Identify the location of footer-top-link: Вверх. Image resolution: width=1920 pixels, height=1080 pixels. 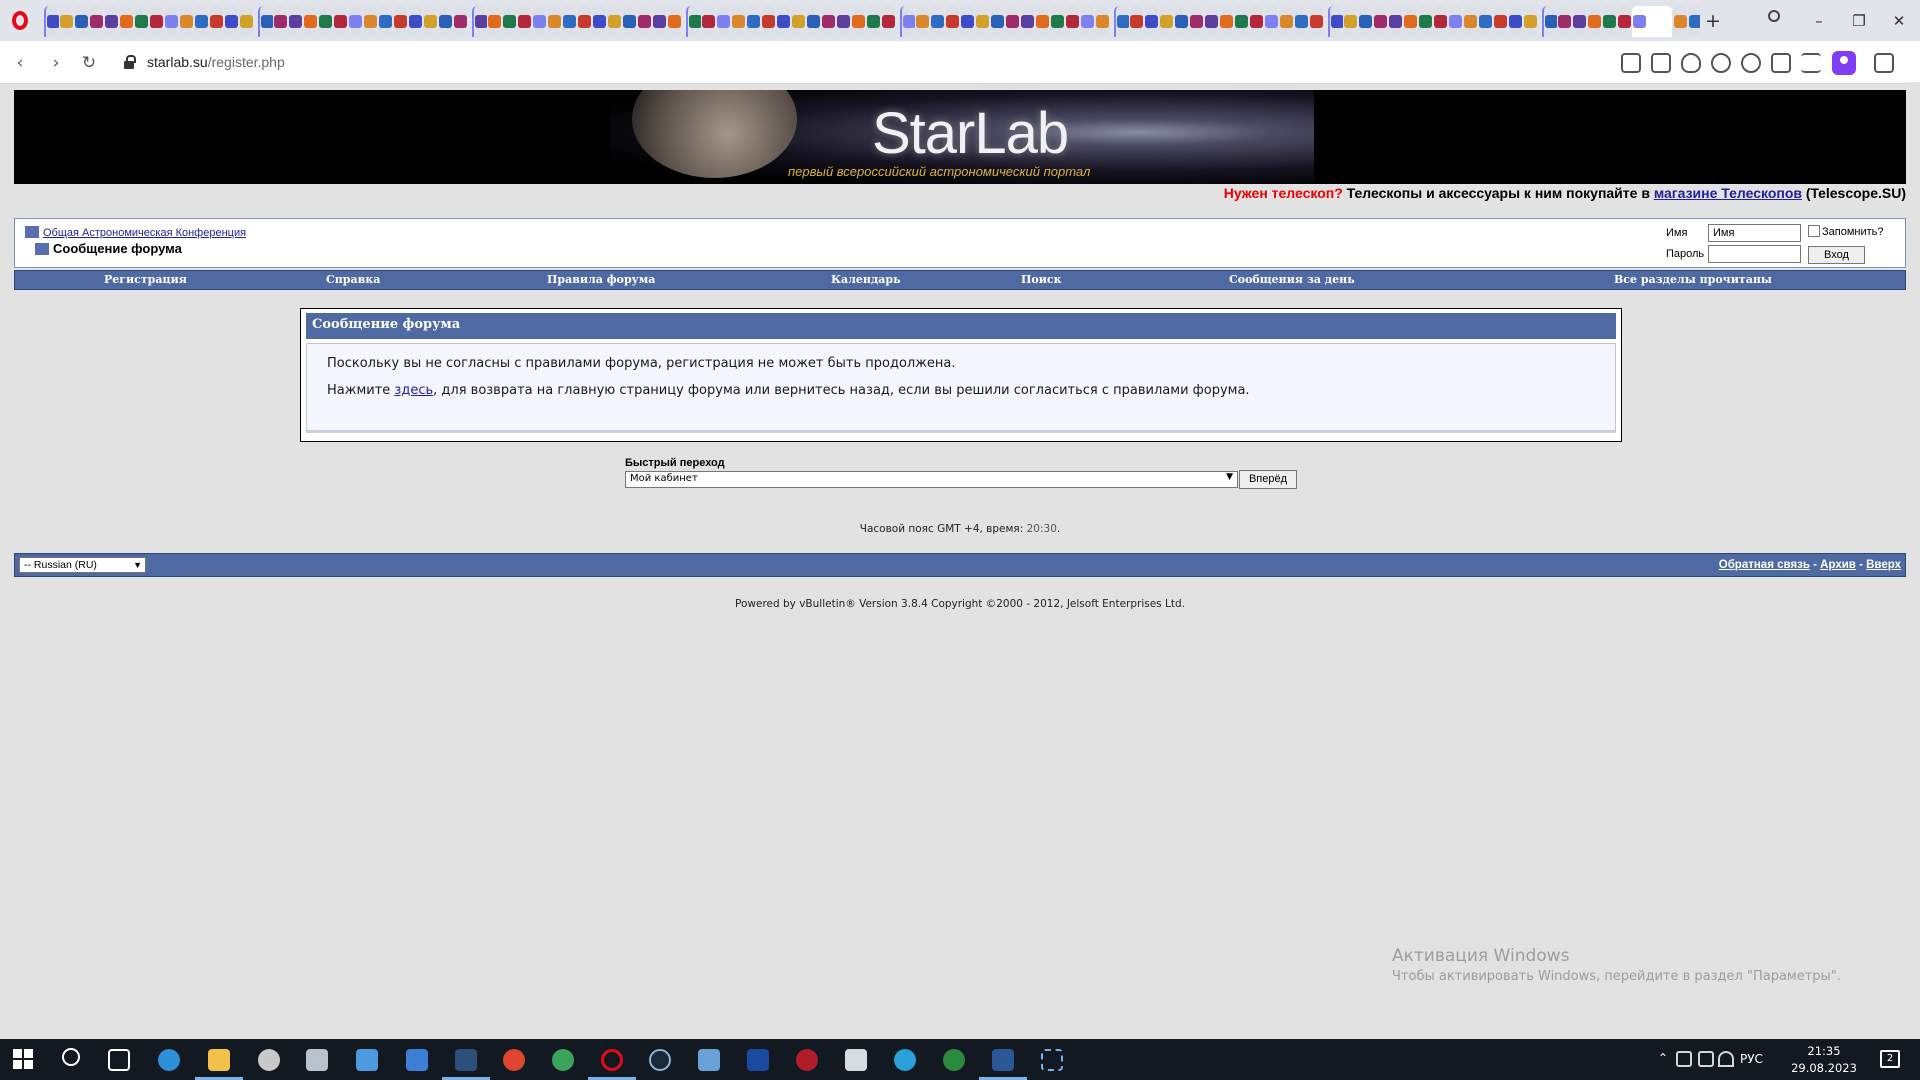
(1883, 565).